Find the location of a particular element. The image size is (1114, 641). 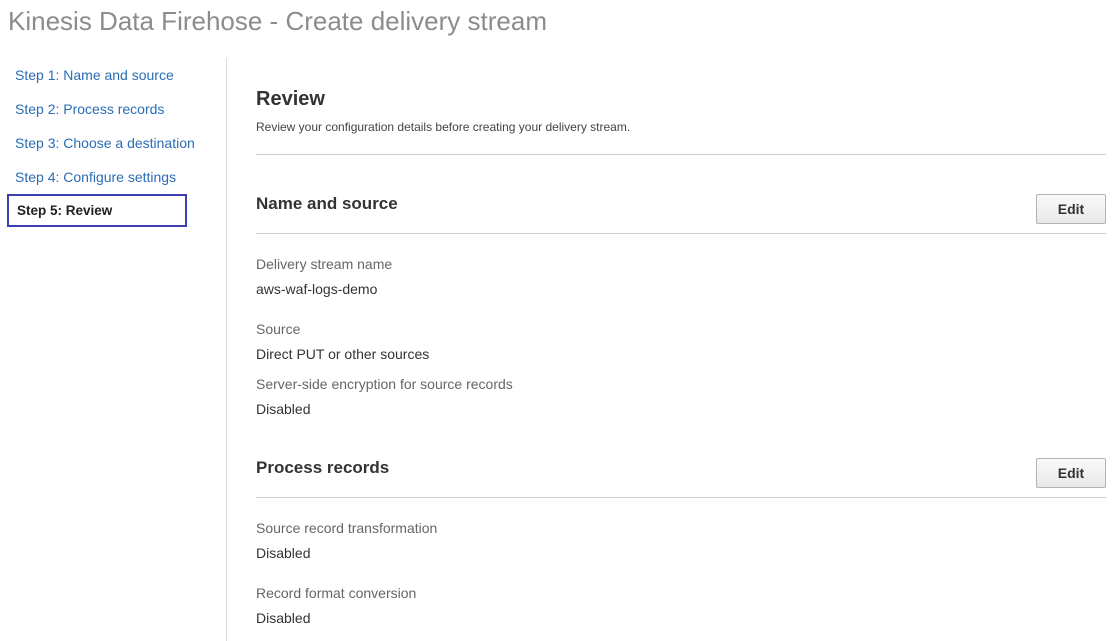

edit-process-records-button: Edit is located at coordinates (1071, 473).